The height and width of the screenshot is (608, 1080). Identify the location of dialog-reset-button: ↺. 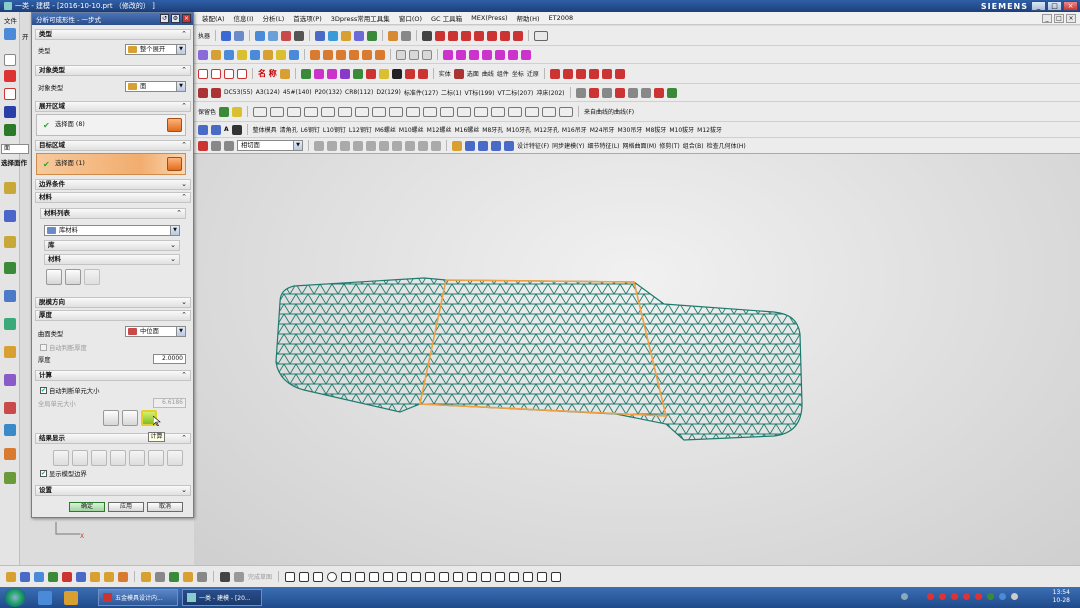
(164, 18).